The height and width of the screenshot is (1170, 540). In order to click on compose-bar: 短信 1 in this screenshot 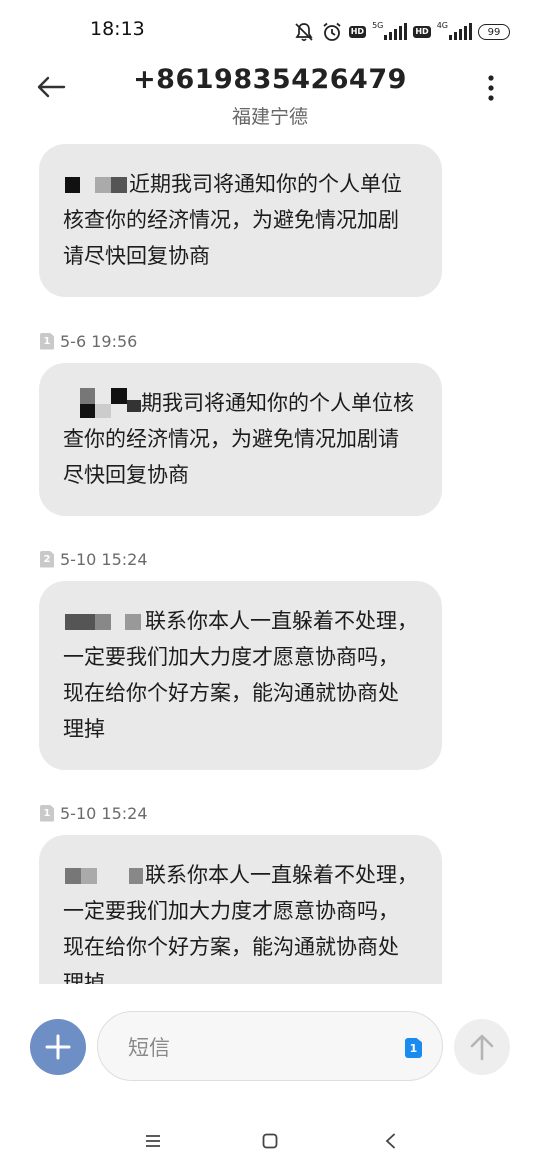, I will do `click(270, 1045)`.